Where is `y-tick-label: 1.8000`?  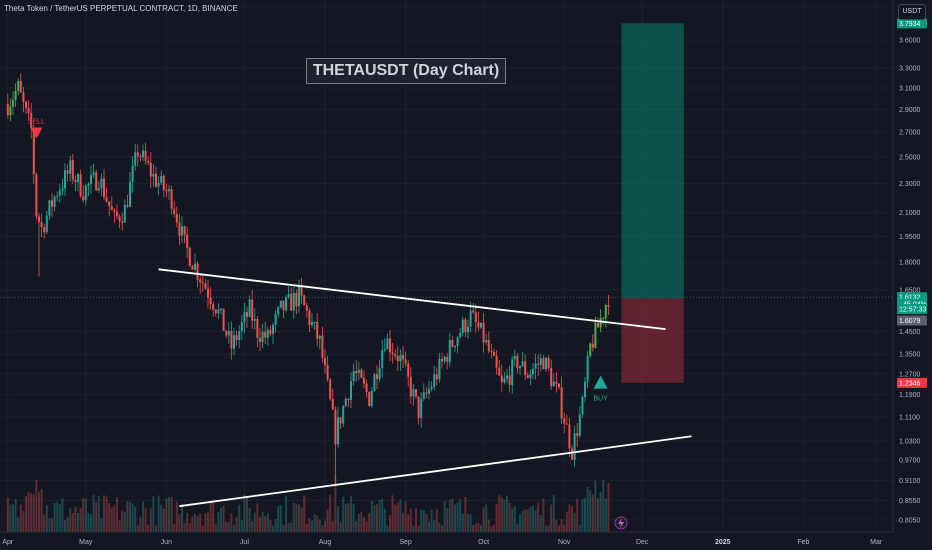
y-tick-label: 1.8000 is located at coordinates (910, 263).